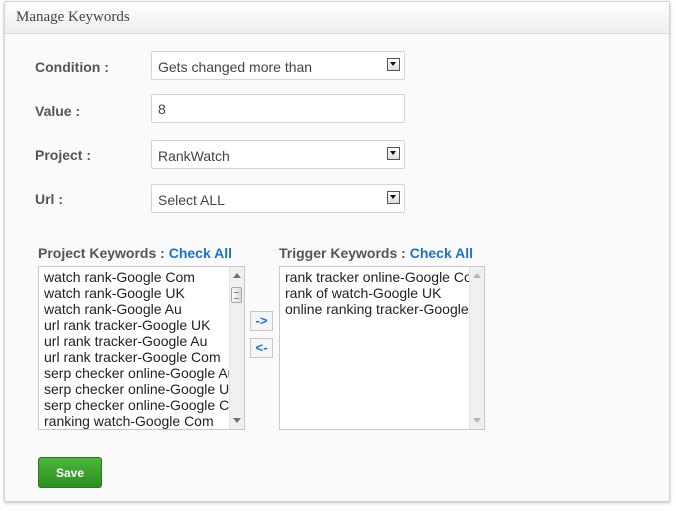 This screenshot has width=676, height=511. I want to click on project-keywords-scrollbar, so click(236, 348).